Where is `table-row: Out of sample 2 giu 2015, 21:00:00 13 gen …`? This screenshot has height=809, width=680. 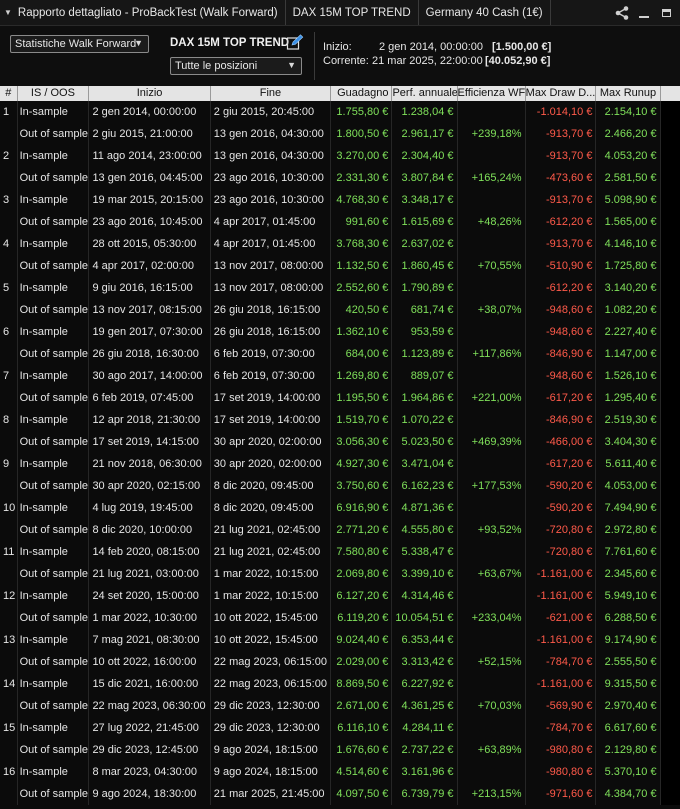
table-row: Out of sample 2 giu 2015, 21:00:00 13 gen … is located at coordinates (340, 134).